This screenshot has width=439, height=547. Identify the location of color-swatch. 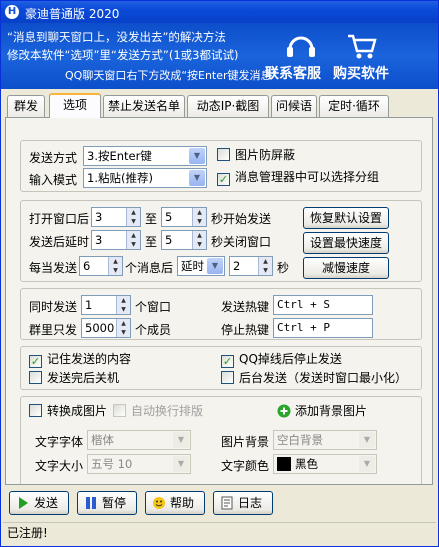
(284, 464).